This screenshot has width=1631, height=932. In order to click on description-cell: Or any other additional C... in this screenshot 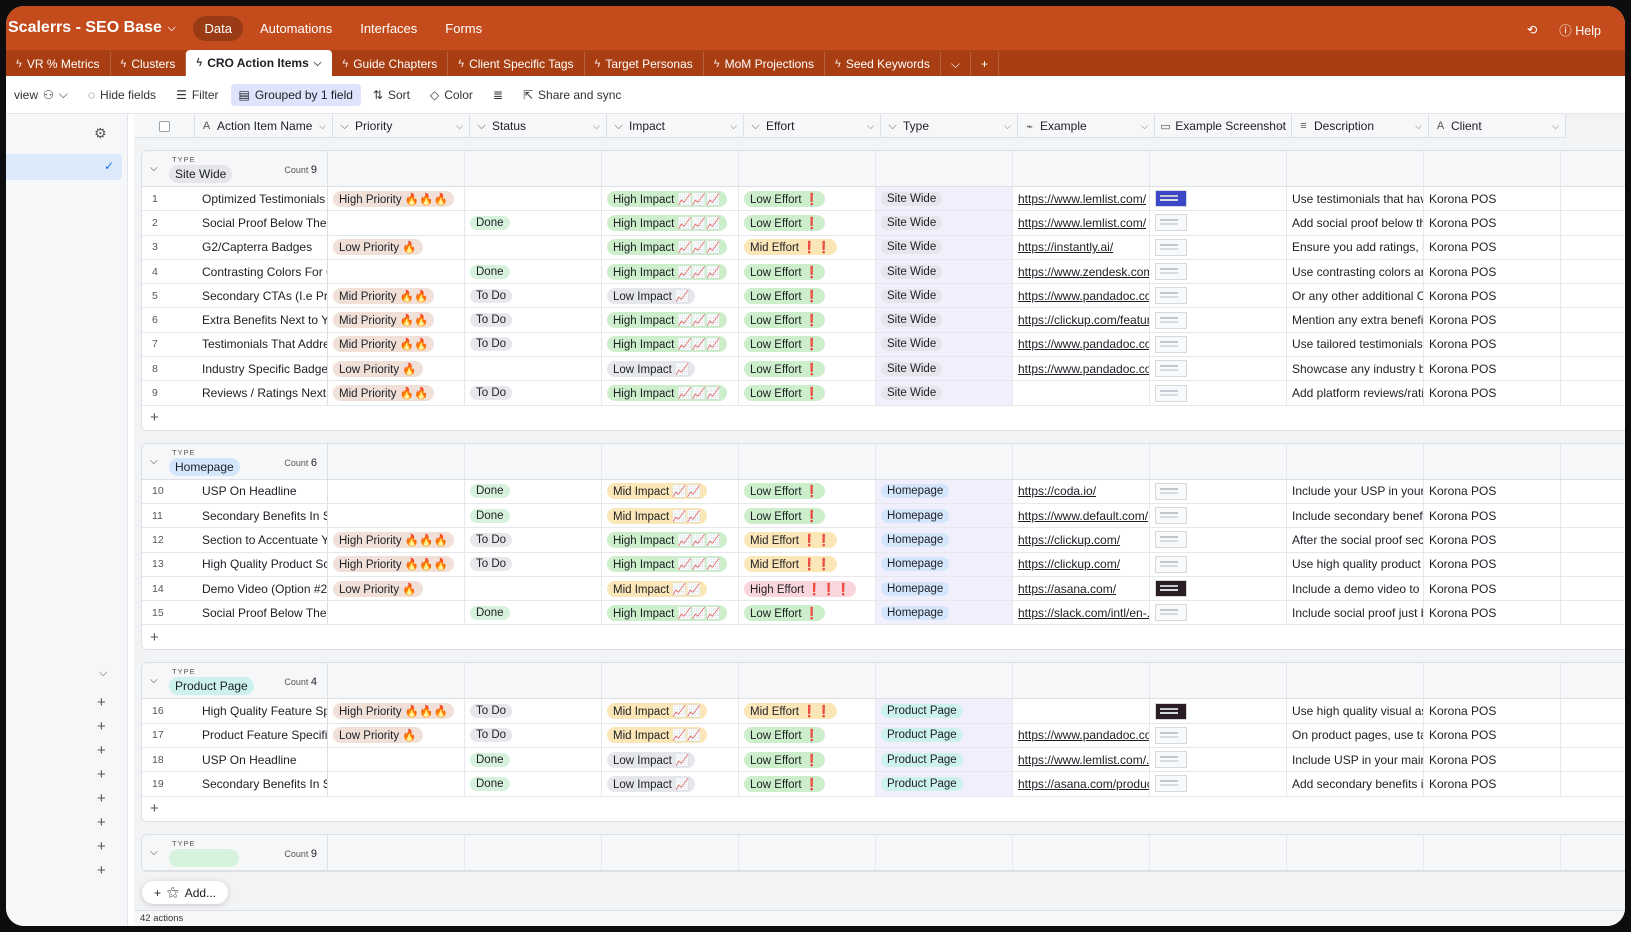, I will do `click(1355, 296)`.